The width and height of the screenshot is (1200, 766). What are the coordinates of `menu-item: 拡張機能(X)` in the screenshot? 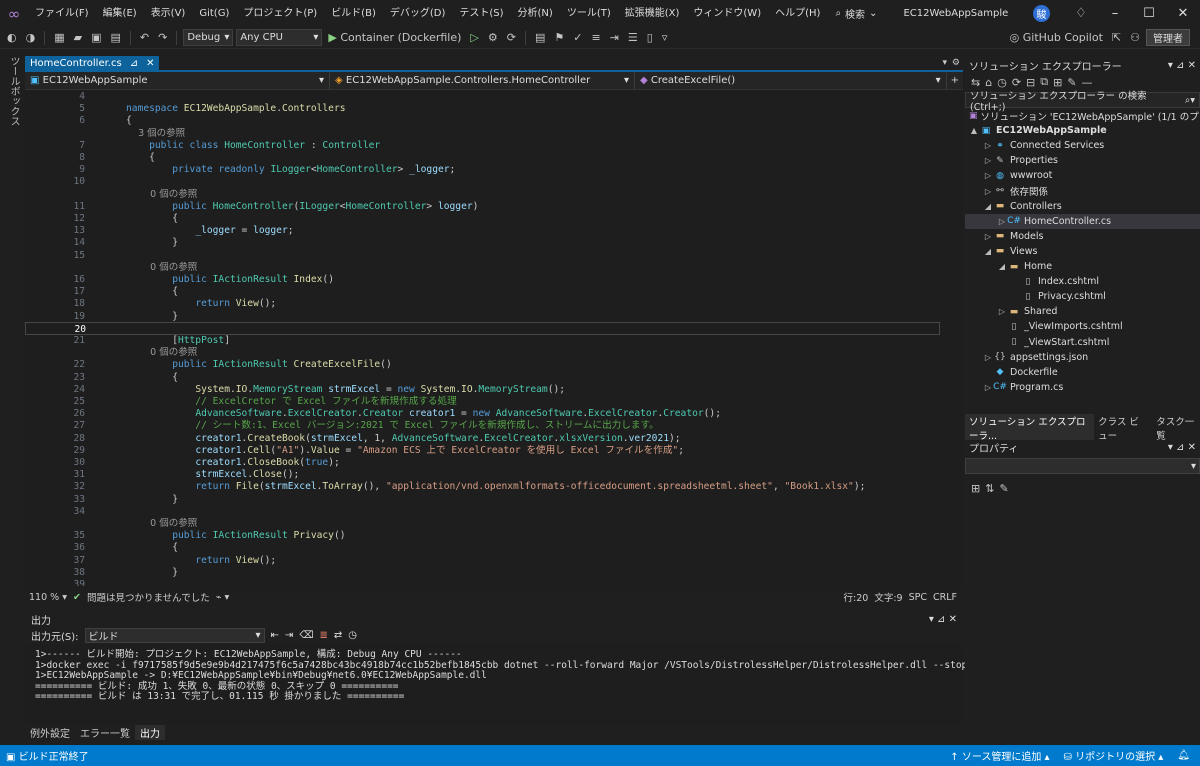 It's located at (652, 13).